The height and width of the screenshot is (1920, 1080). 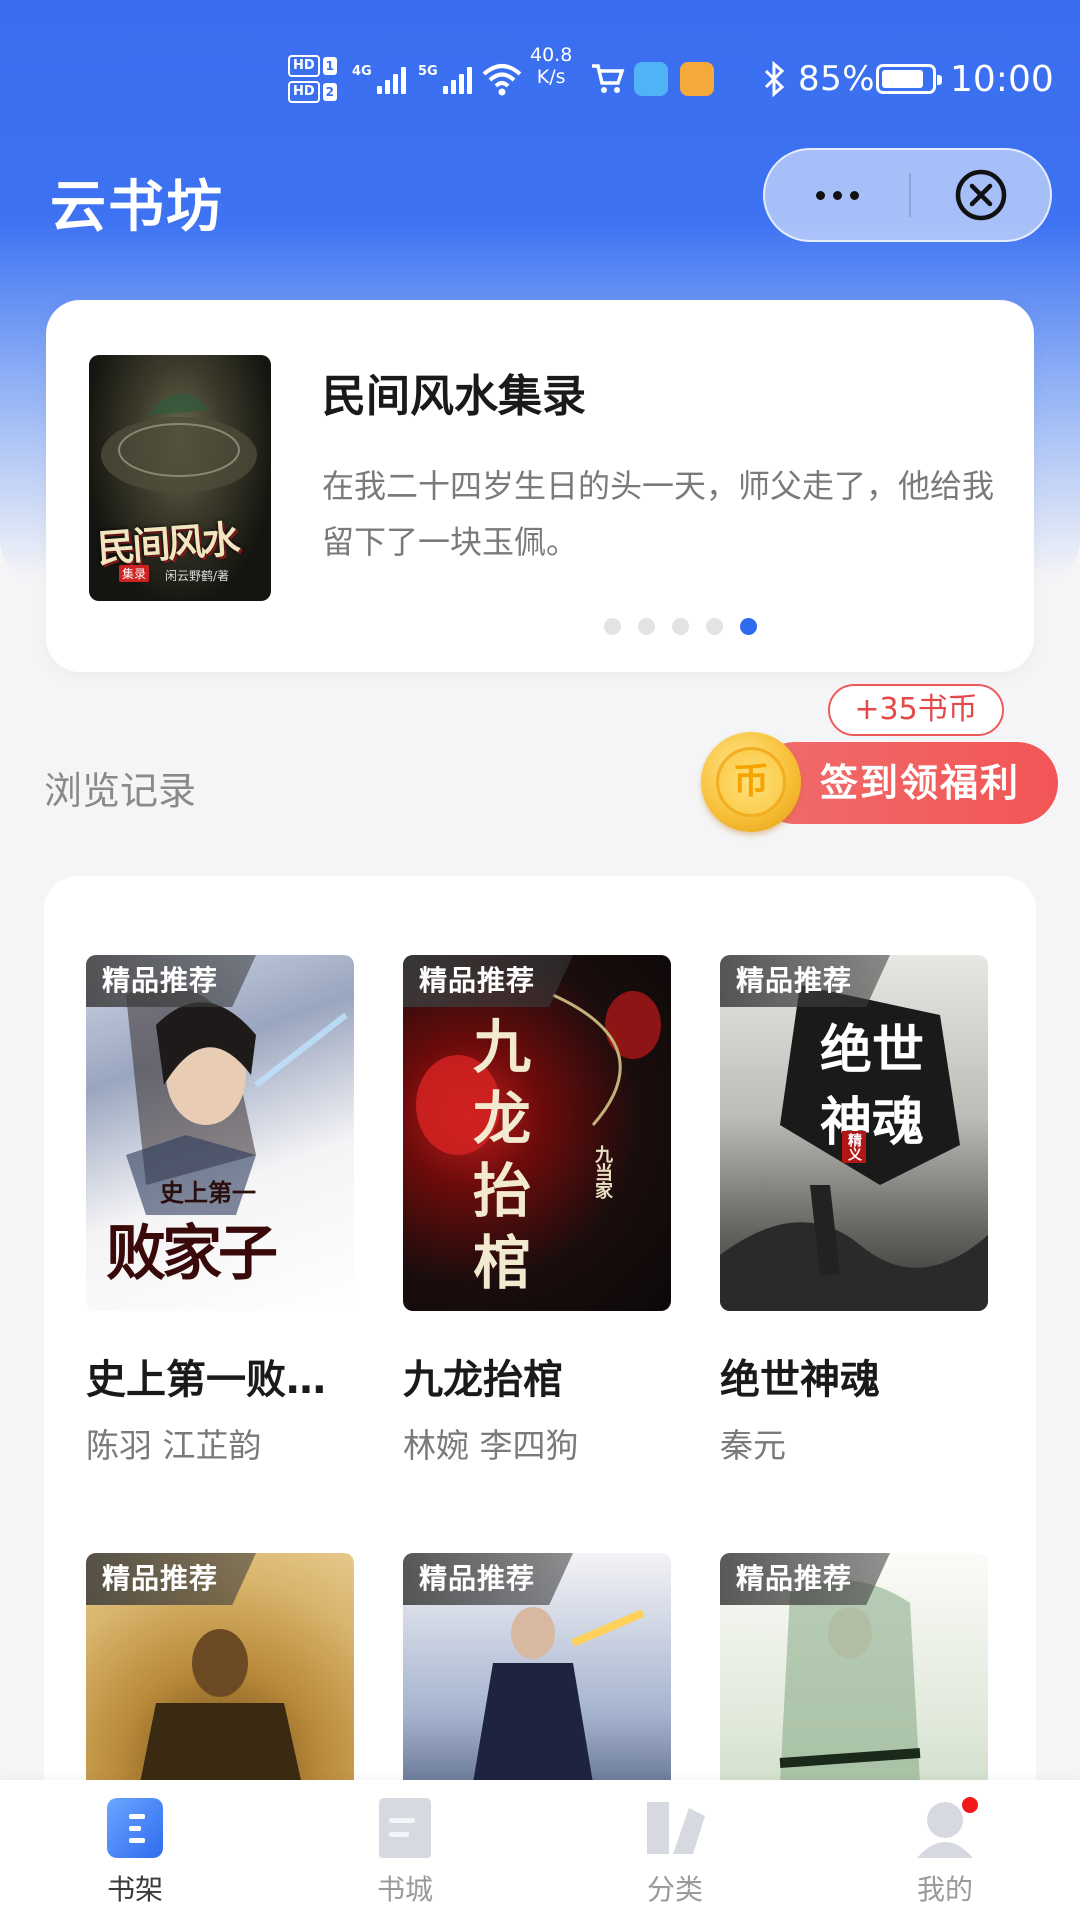 I want to click on book-author: 陈羽 江芷韵, so click(x=174, y=1445).